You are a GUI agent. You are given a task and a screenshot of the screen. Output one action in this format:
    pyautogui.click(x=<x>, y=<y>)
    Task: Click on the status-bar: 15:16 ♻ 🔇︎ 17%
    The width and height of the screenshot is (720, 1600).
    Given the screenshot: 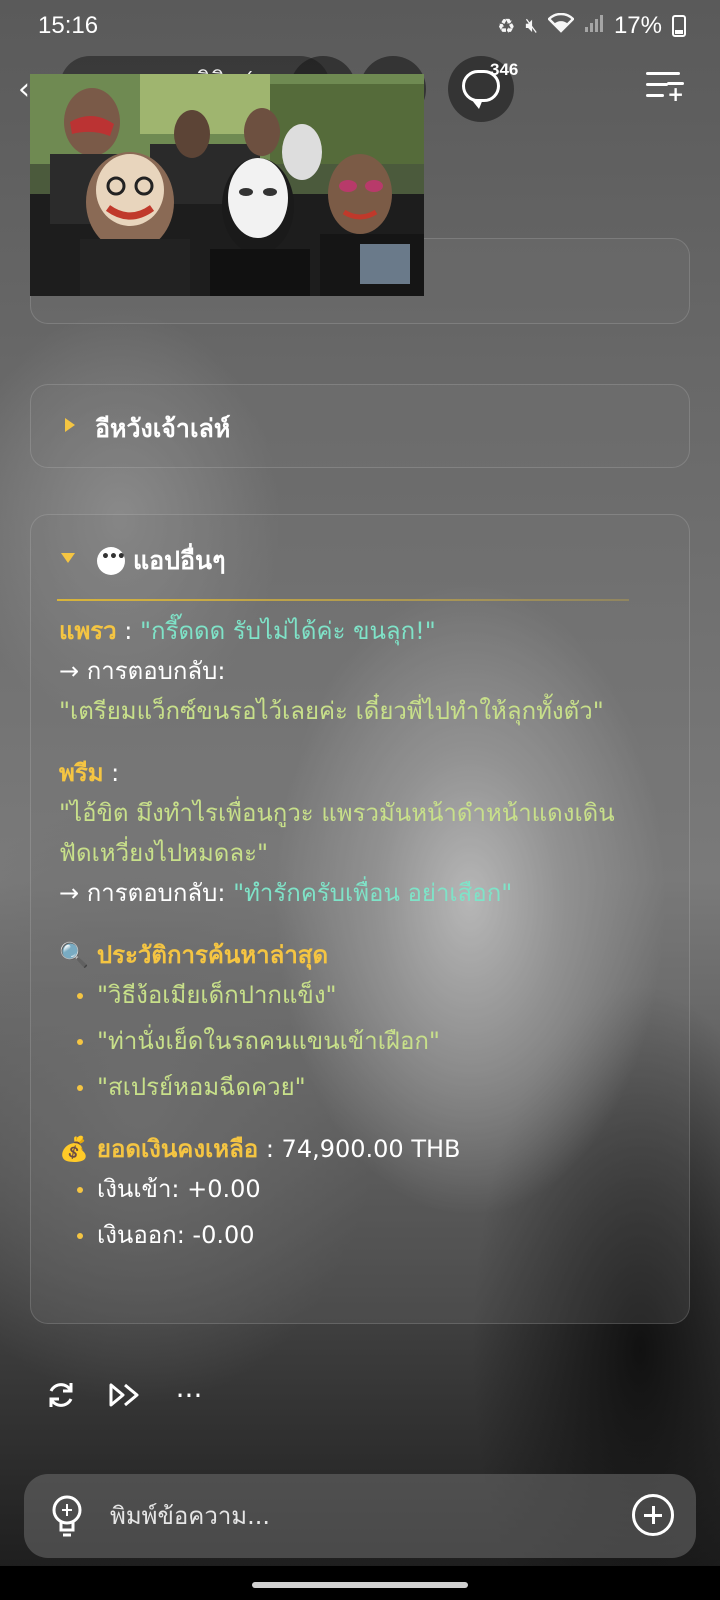 What is the action you would take?
    pyautogui.click(x=360, y=28)
    